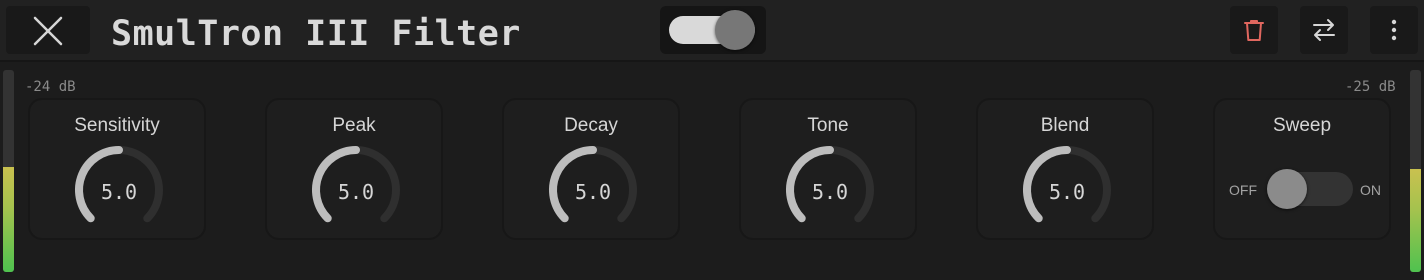 This screenshot has width=1424, height=280. I want to click on delete-button, so click(1254, 30).